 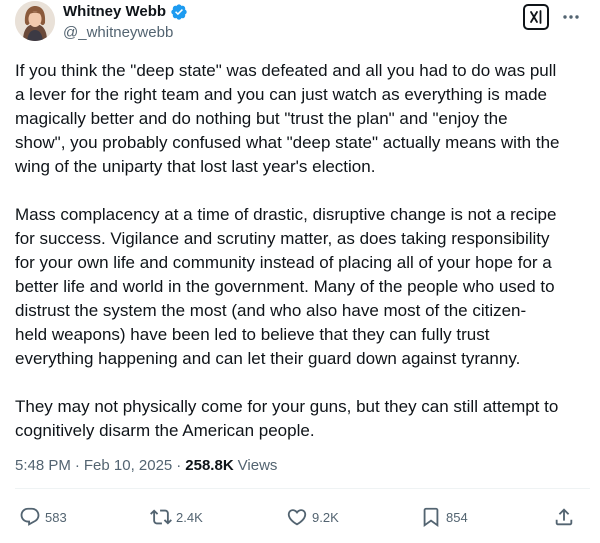 I want to click on tweet-metadata: 5:48 PM · Feb 10, 2025 · 258.8K Views, so click(x=146, y=466).